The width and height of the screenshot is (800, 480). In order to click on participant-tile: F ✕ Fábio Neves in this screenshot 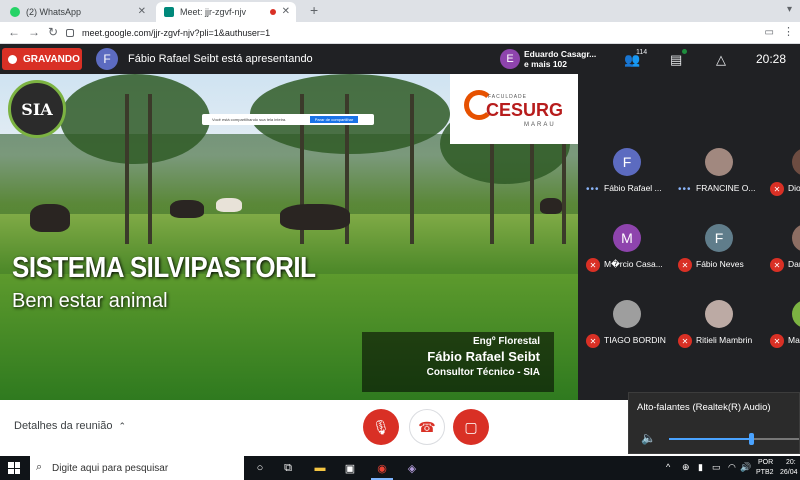, I will do `click(719, 262)`.